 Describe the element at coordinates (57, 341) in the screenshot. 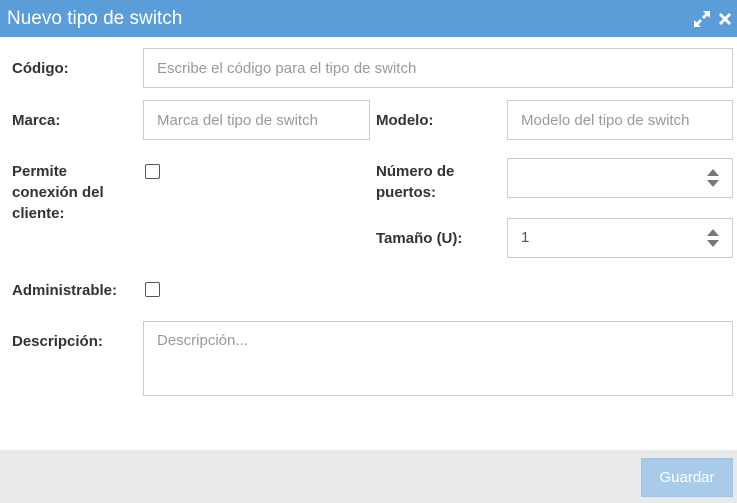

I see `descripcion-label: Descripción:` at that location.